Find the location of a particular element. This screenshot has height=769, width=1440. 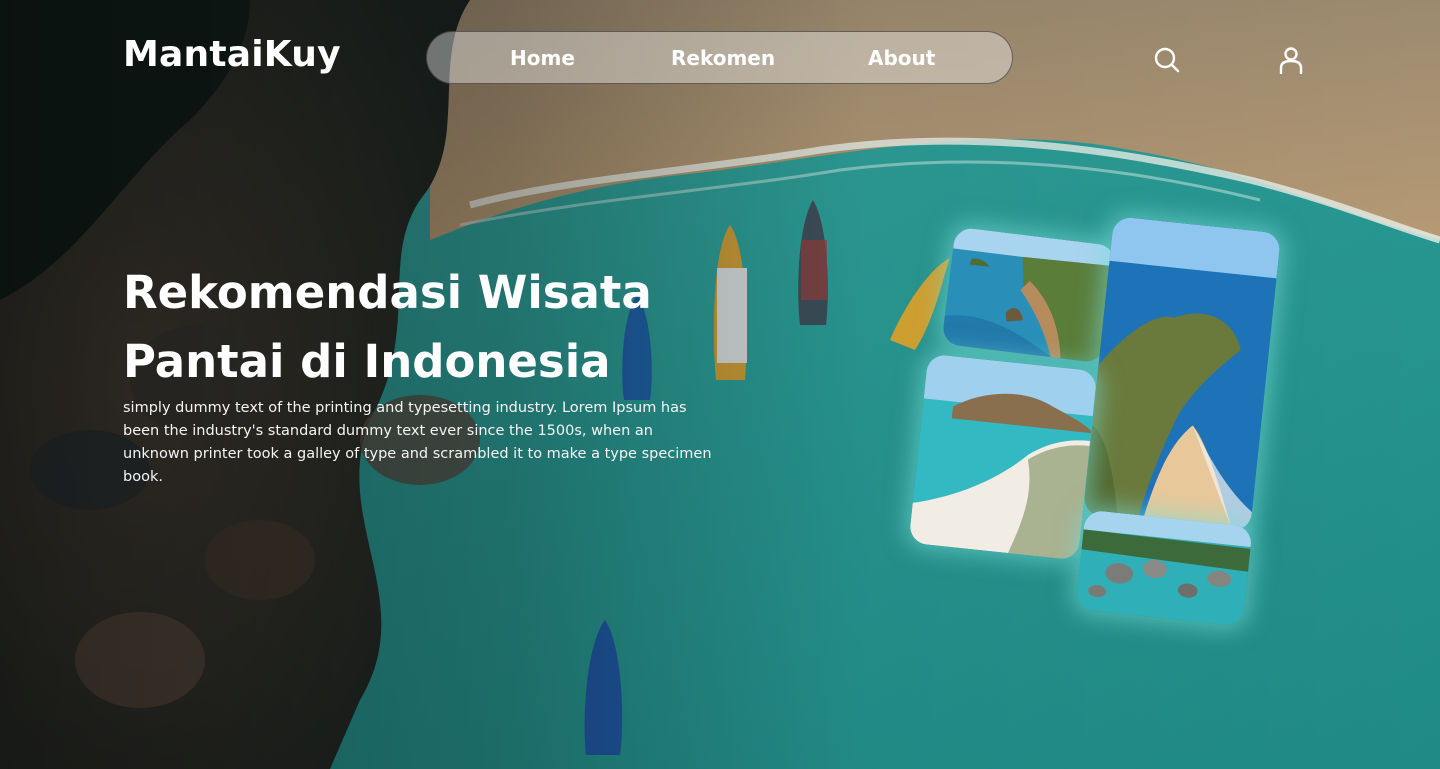

nav-rekomen-link: Rekomen is located at coordinates (723, 58).